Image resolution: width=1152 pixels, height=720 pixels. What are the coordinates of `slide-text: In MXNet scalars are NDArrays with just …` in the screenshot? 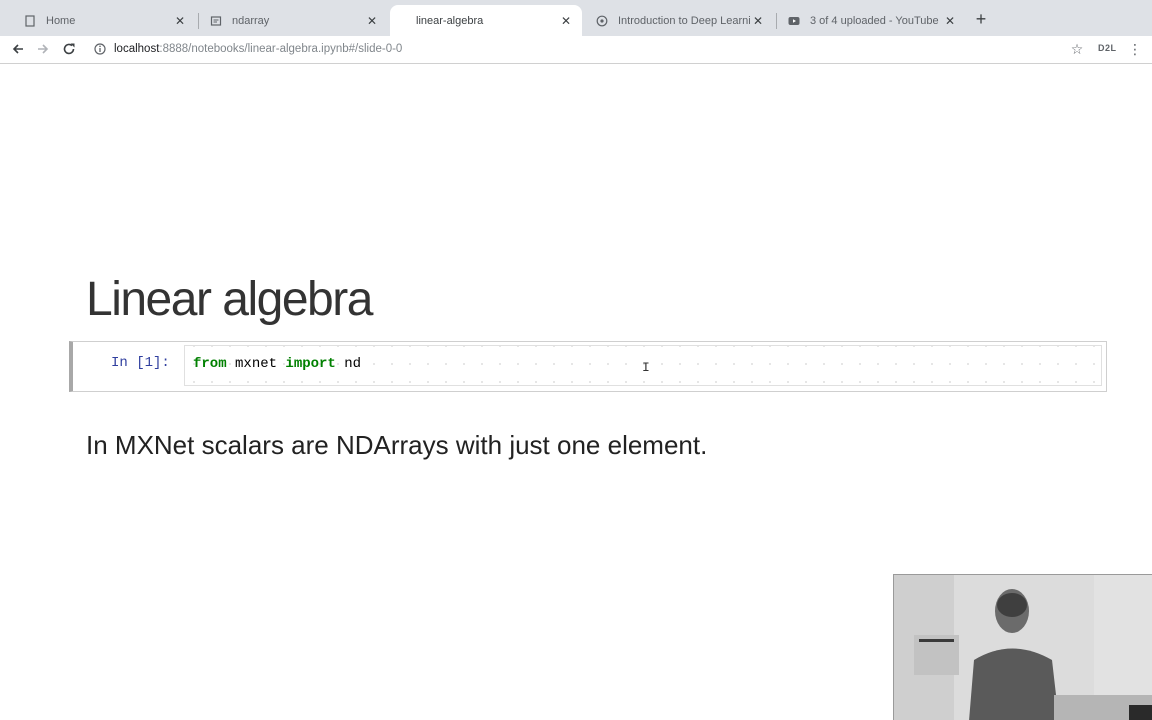 It's located at (397, 445).